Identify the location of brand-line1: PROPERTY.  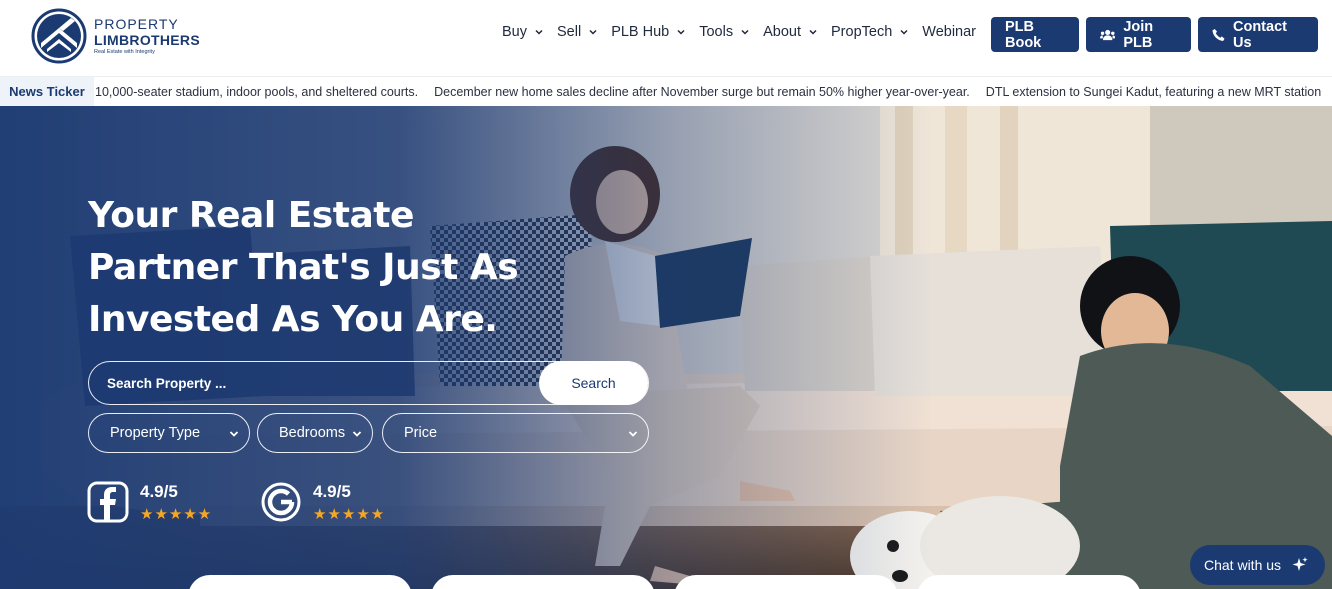
(136, 23).